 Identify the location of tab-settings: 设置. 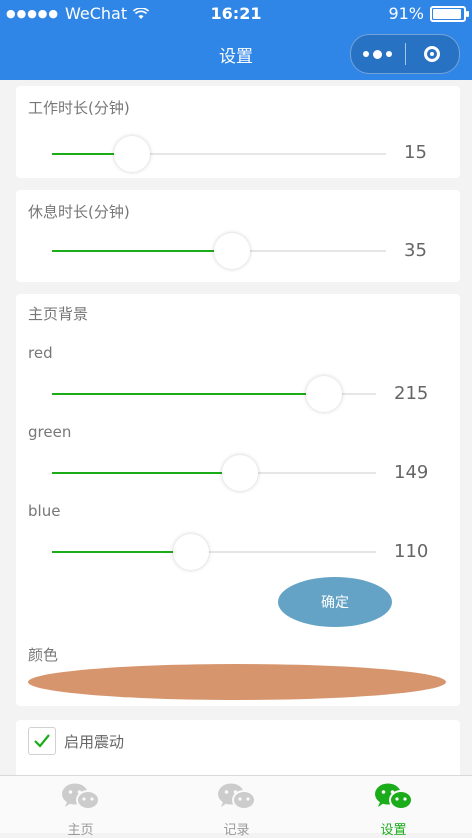
(393, 807).